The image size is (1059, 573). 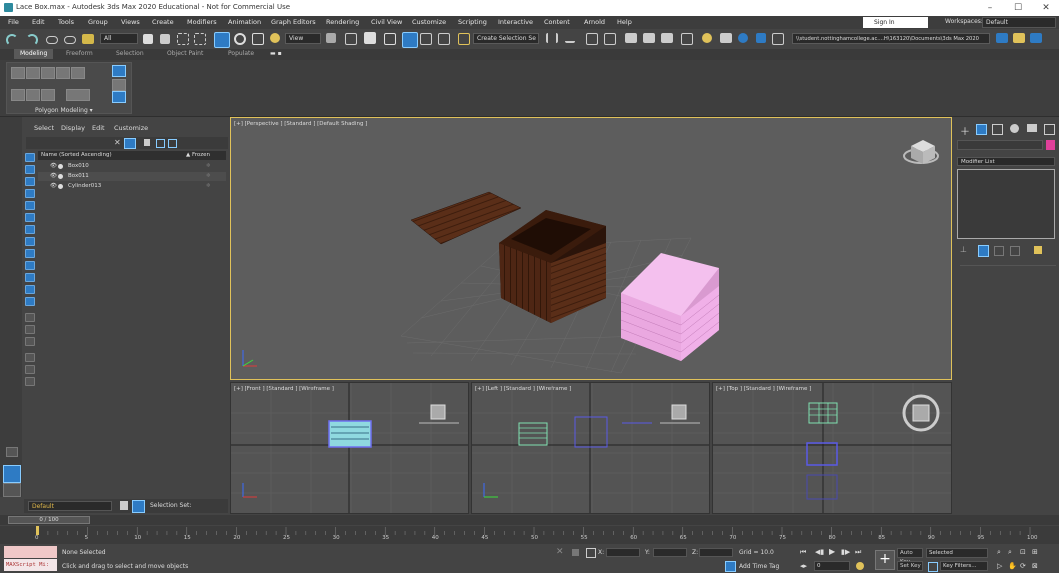 What do you see at coordinates (444, 39) in the screenshot?
I see `spinner-snap-icon` at bounding box center [444, 39].